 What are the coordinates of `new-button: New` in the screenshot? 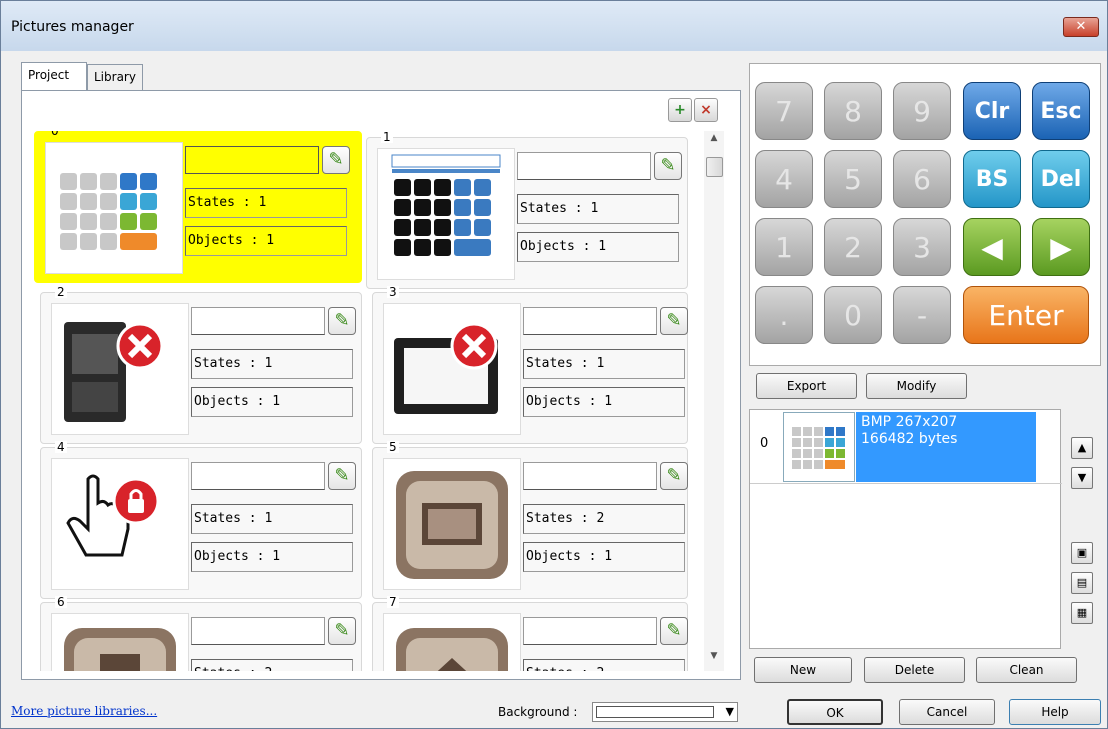 It's located at (803, 670).